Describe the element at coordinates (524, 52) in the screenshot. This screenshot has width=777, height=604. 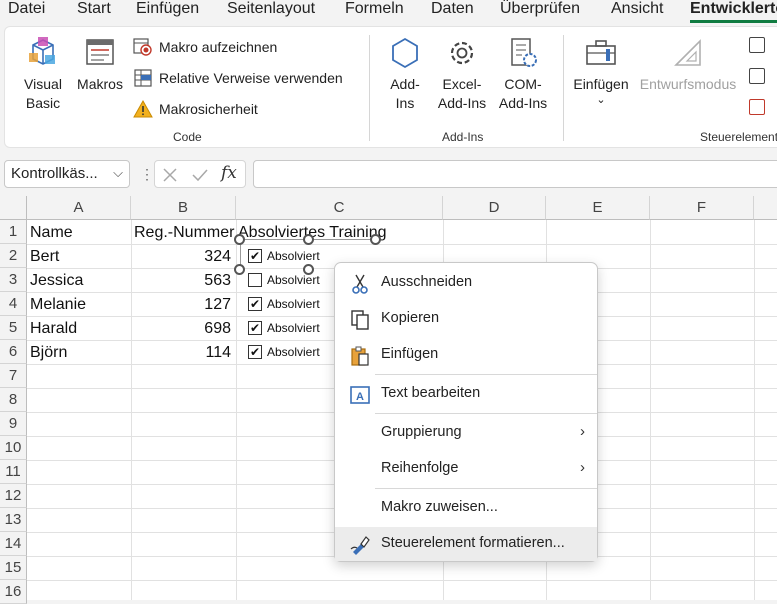
I see `com-addins-icon` at that location.